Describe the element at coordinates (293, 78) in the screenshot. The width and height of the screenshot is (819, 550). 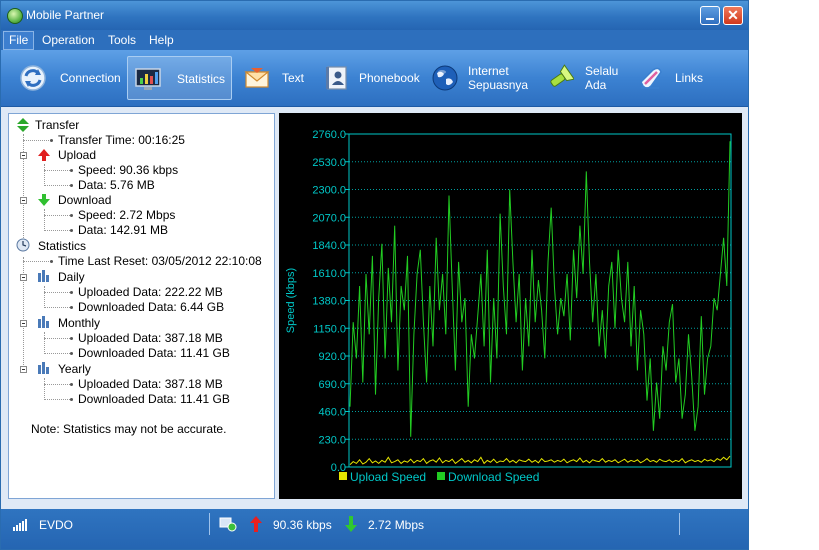
I see `toolbar-text-label: Text` at that location.